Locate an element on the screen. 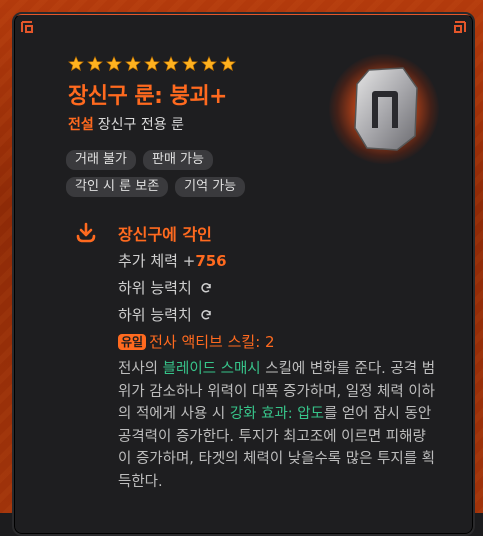 This screenshot has height=536, width=483. item-grade: 전설 is located at coordinates (81, 125).